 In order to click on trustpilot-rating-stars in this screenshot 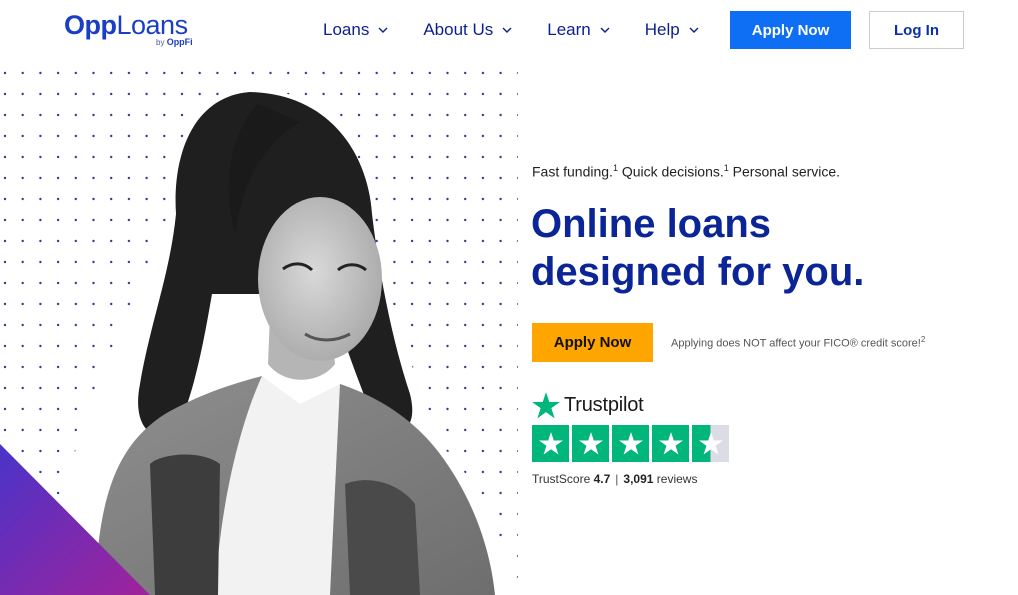, I will do `click(632, 443)`.